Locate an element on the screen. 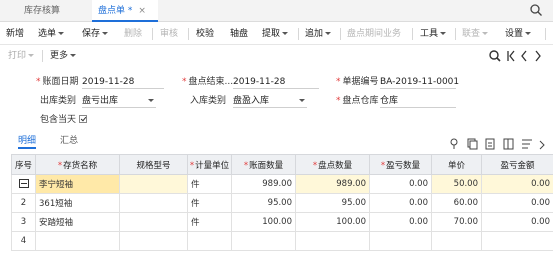 The image size is (553, 260). tab-stocktake-active: 盘点单 * × is located at coordinates (125, 11).